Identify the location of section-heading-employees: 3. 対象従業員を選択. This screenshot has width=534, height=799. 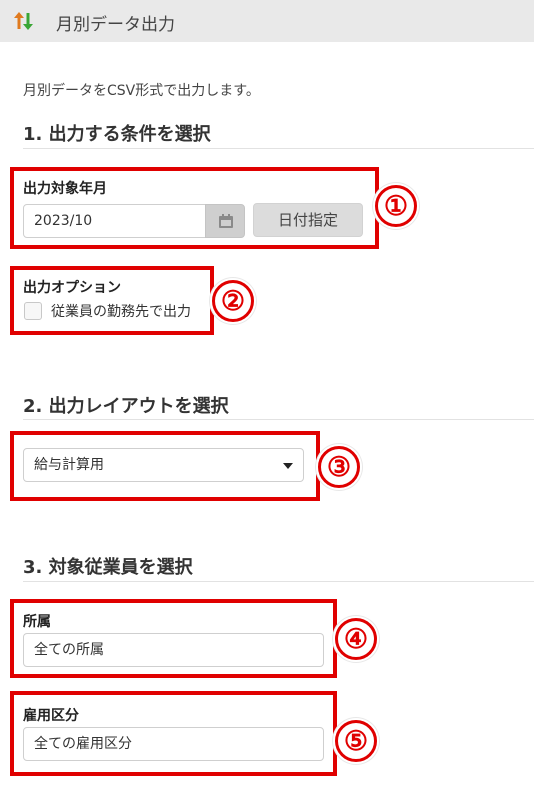
(108, 567).